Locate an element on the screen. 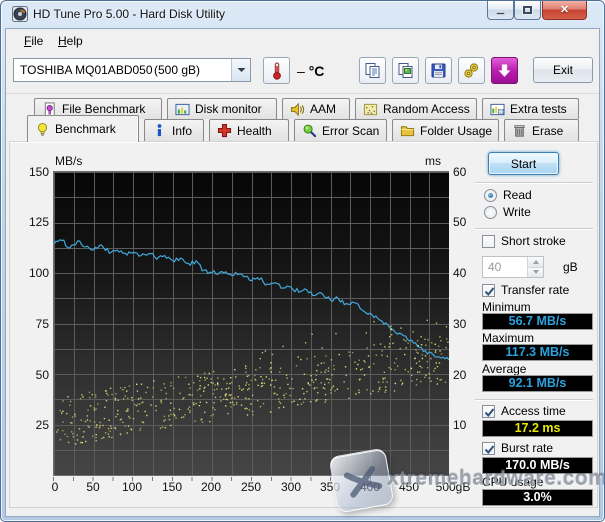  tab-error-scan: Error Scan is located at coordinates (340, 130).